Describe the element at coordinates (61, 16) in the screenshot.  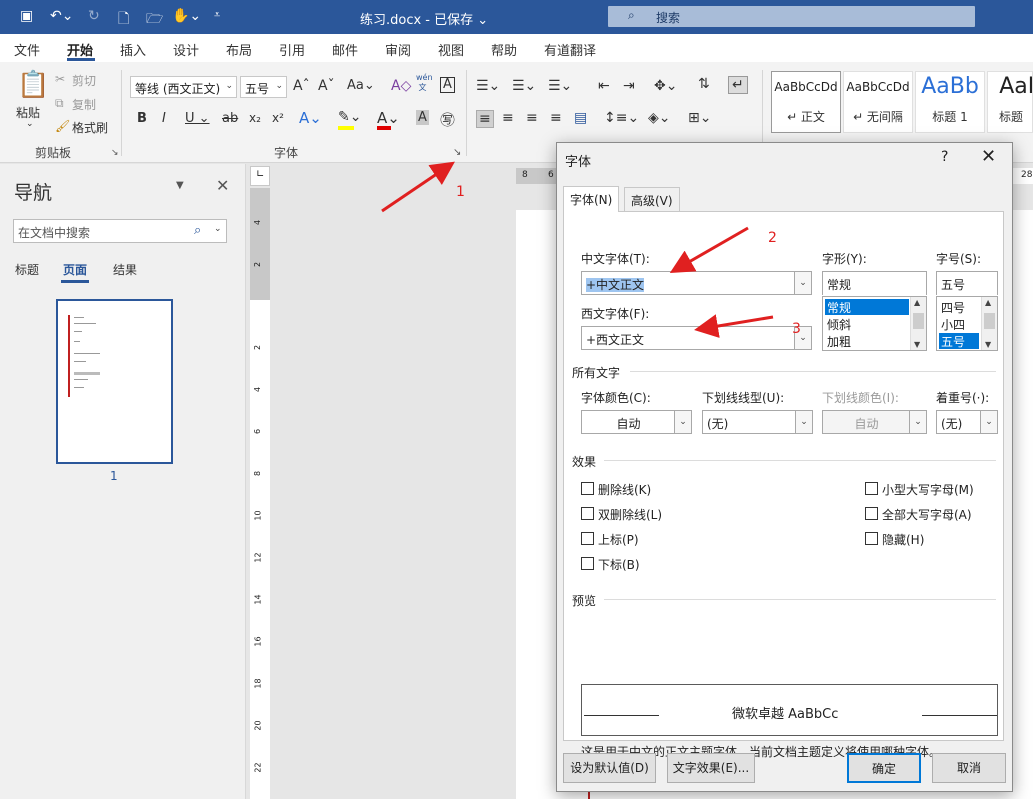
I see `undo-icon: ↶⌄` at that location.